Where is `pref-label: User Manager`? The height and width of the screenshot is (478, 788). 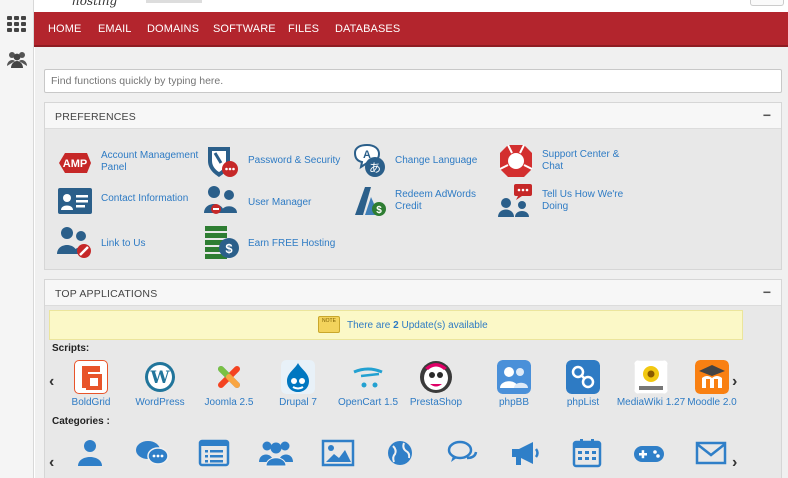 pref-label: User Manager is located at coordinates (280, 202).